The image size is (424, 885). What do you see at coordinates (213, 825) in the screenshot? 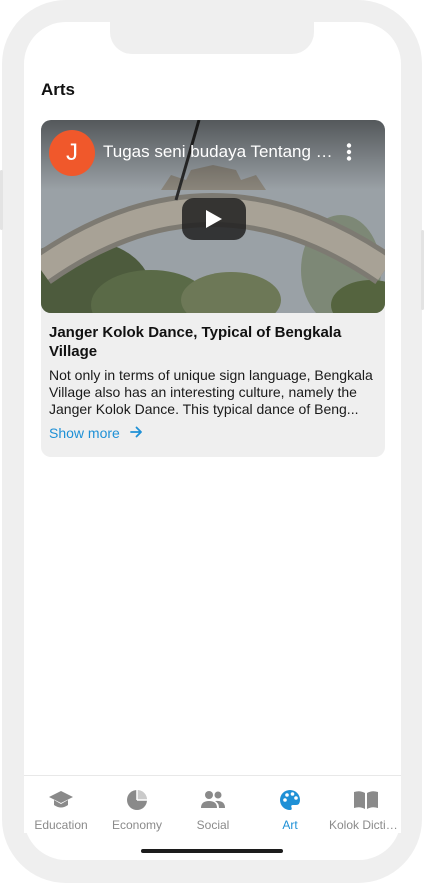
I see `nav-label: Social` at bounding box center [213, 825].